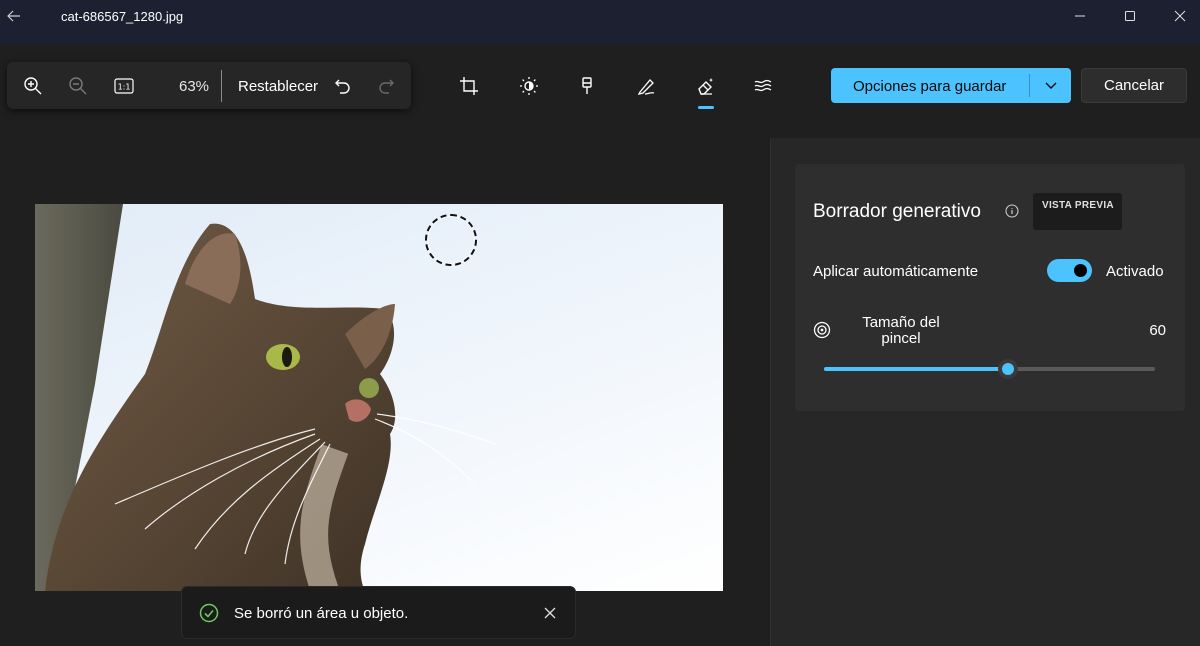  What do you see at coordinates (1157, 330) in the screenshot?
I see `brush-size-value: 60` at bounding box center [1157, 330].